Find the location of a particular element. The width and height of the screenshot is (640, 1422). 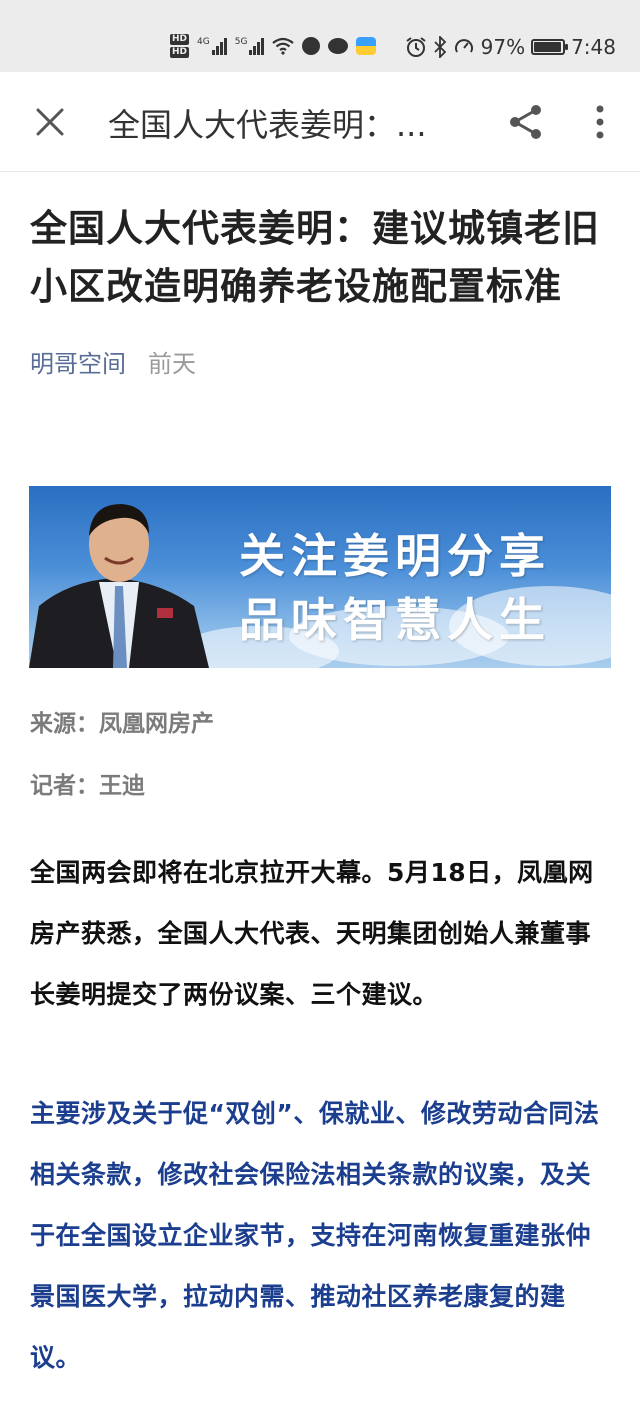

author-link: 明哥空间 is located at coordinates (78, 361).